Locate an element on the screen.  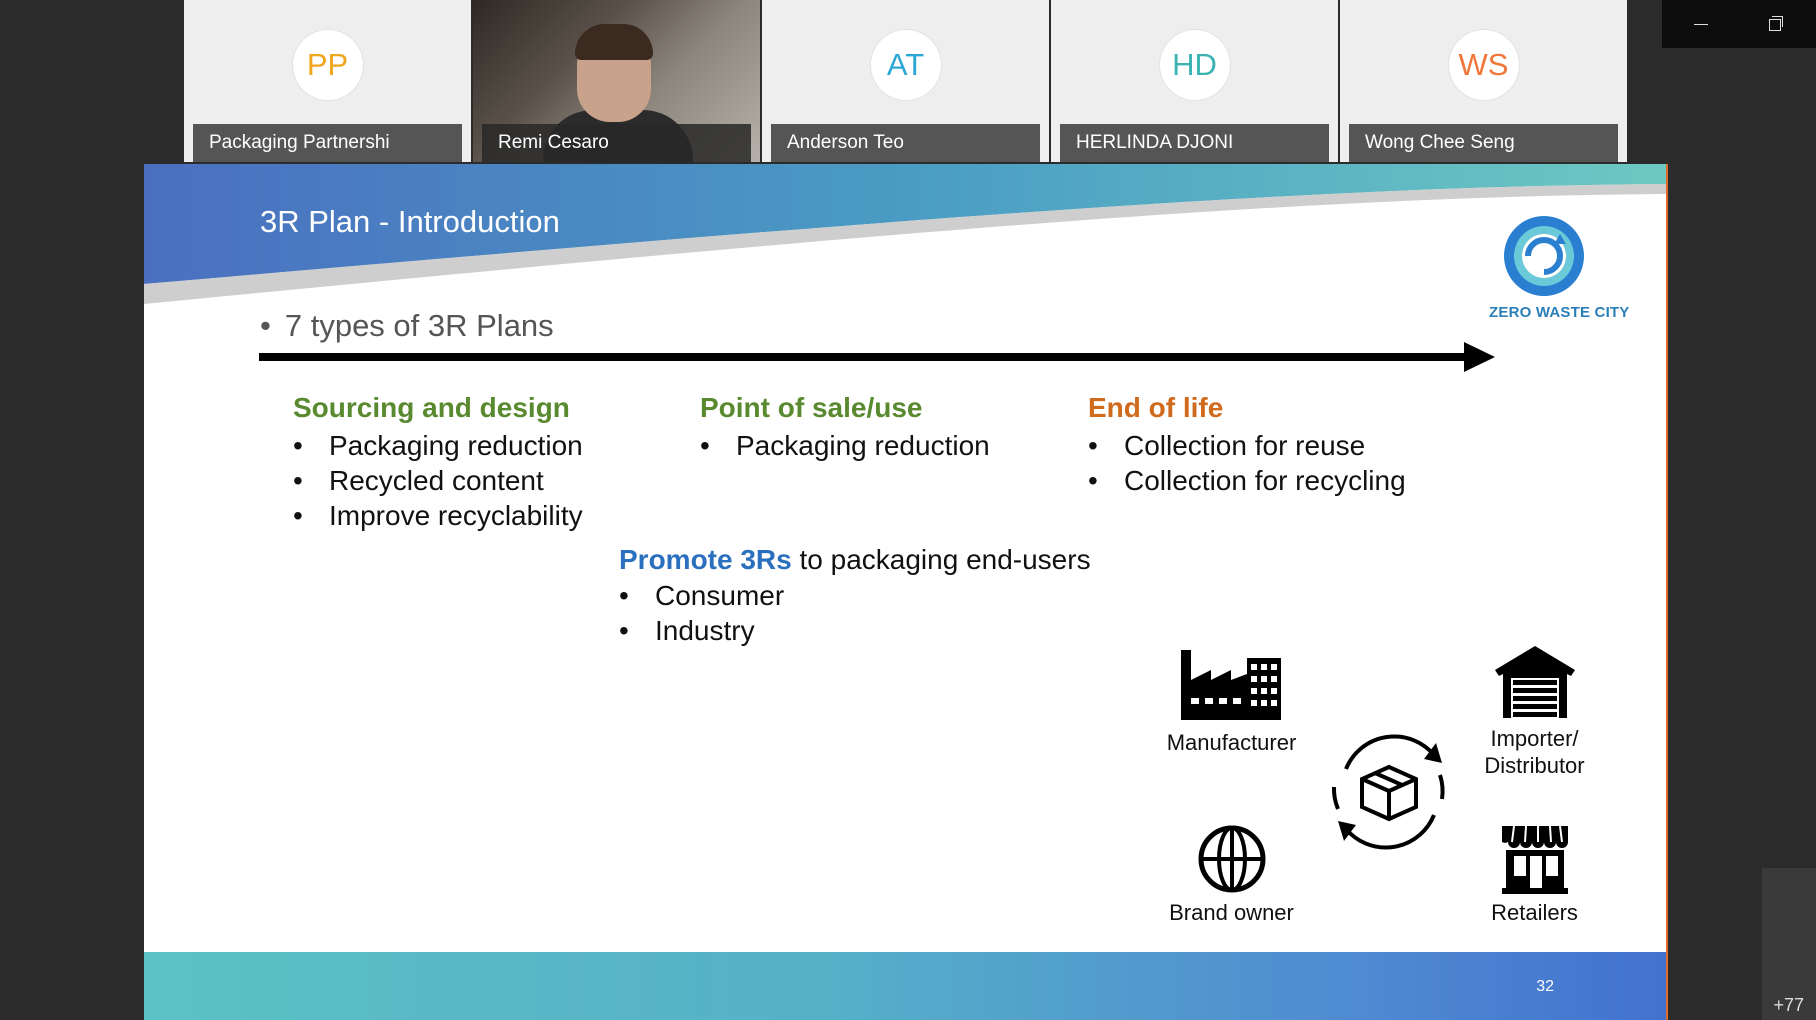
participant-name: Packaging Partnershi is located at coordinates (327, 143).